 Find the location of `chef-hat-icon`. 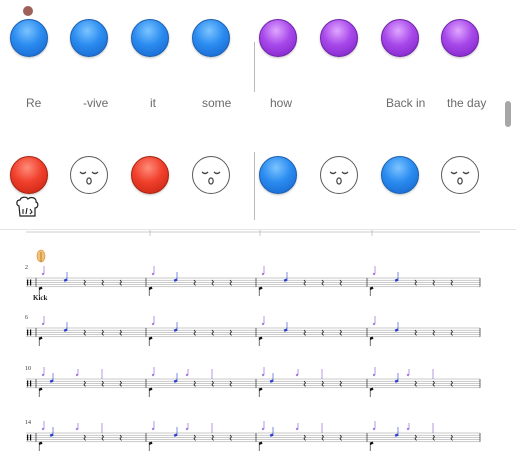

chef-hat-icon is located at coordinates (27, 210).